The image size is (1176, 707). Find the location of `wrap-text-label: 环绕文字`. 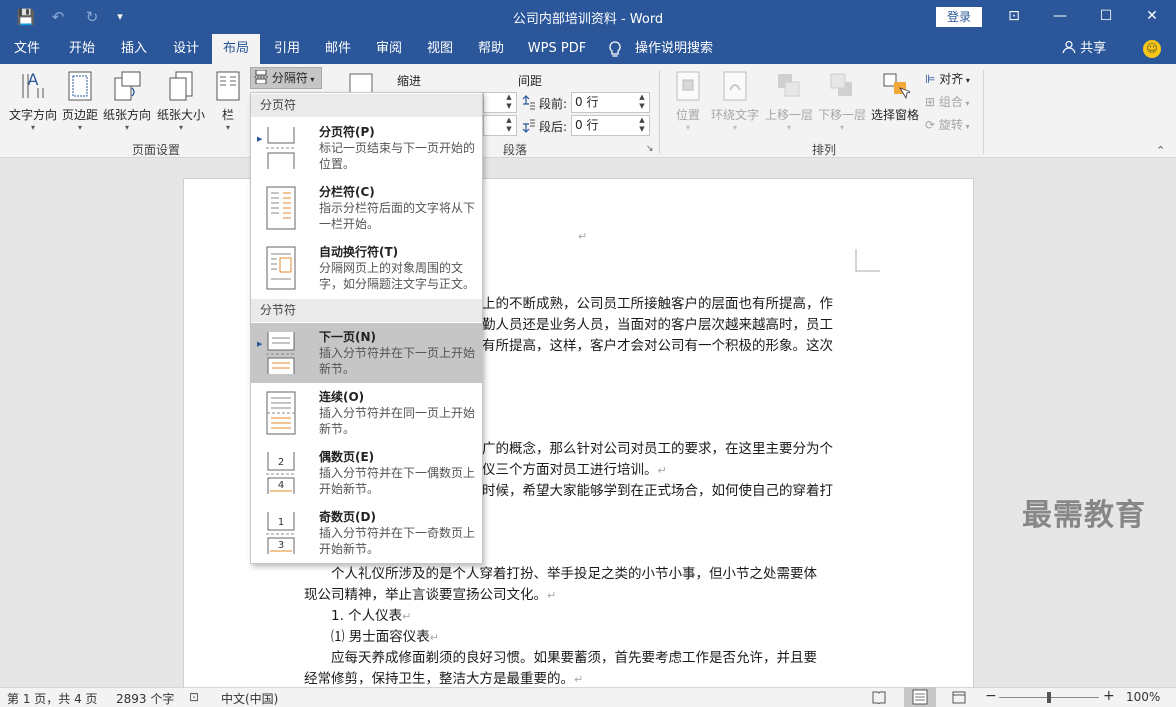

wrap-text-label: 环绕文字 is located at coordinates (734, 115).